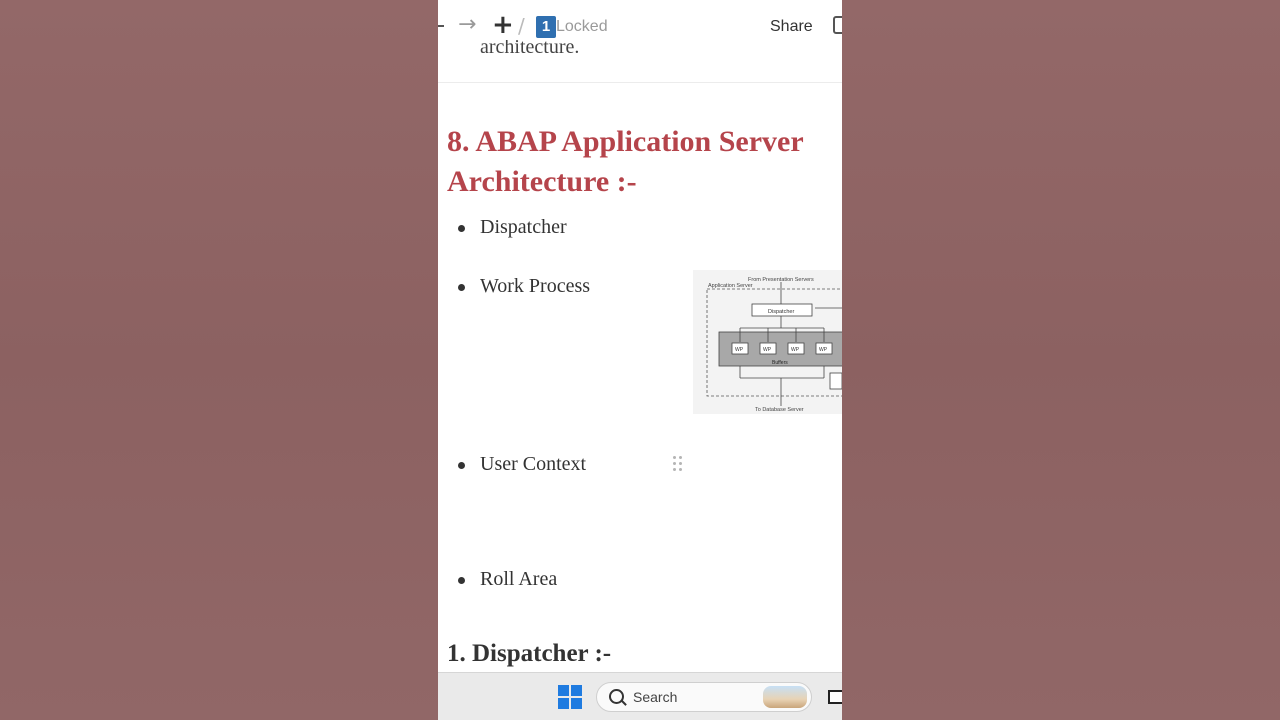 The image size is (1280, 720). Describe the element at coordinates (546, 27) in the screenshot. I see `page-number-badge: 1` at that location.